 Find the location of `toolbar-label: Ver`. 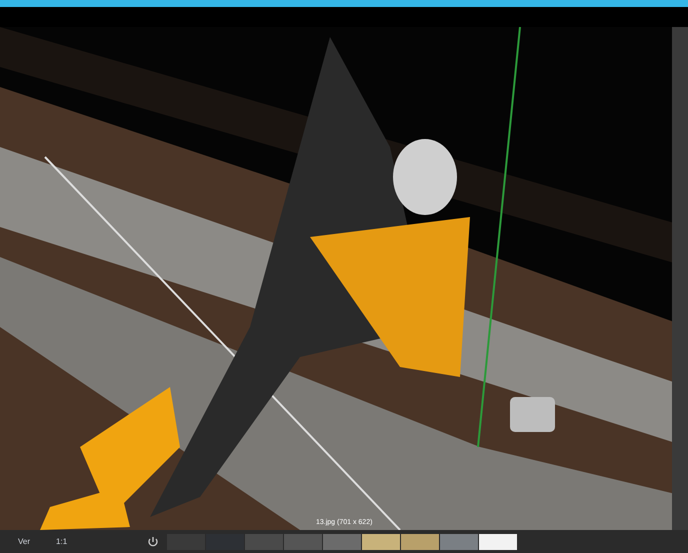

toolbar-label: Ver is located at coordinates (24, 542).